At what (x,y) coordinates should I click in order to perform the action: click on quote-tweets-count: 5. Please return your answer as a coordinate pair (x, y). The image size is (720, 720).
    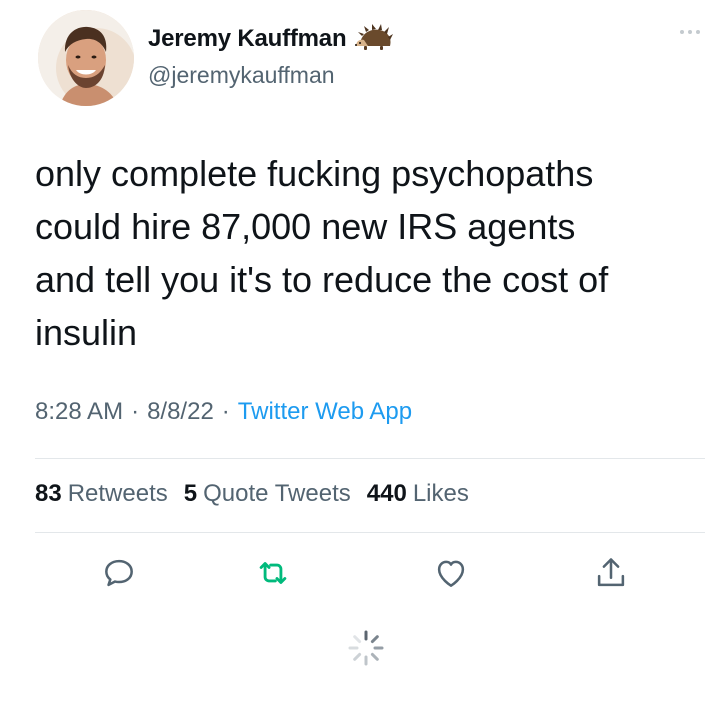
    Looking at the image, I should click on (190, 493).